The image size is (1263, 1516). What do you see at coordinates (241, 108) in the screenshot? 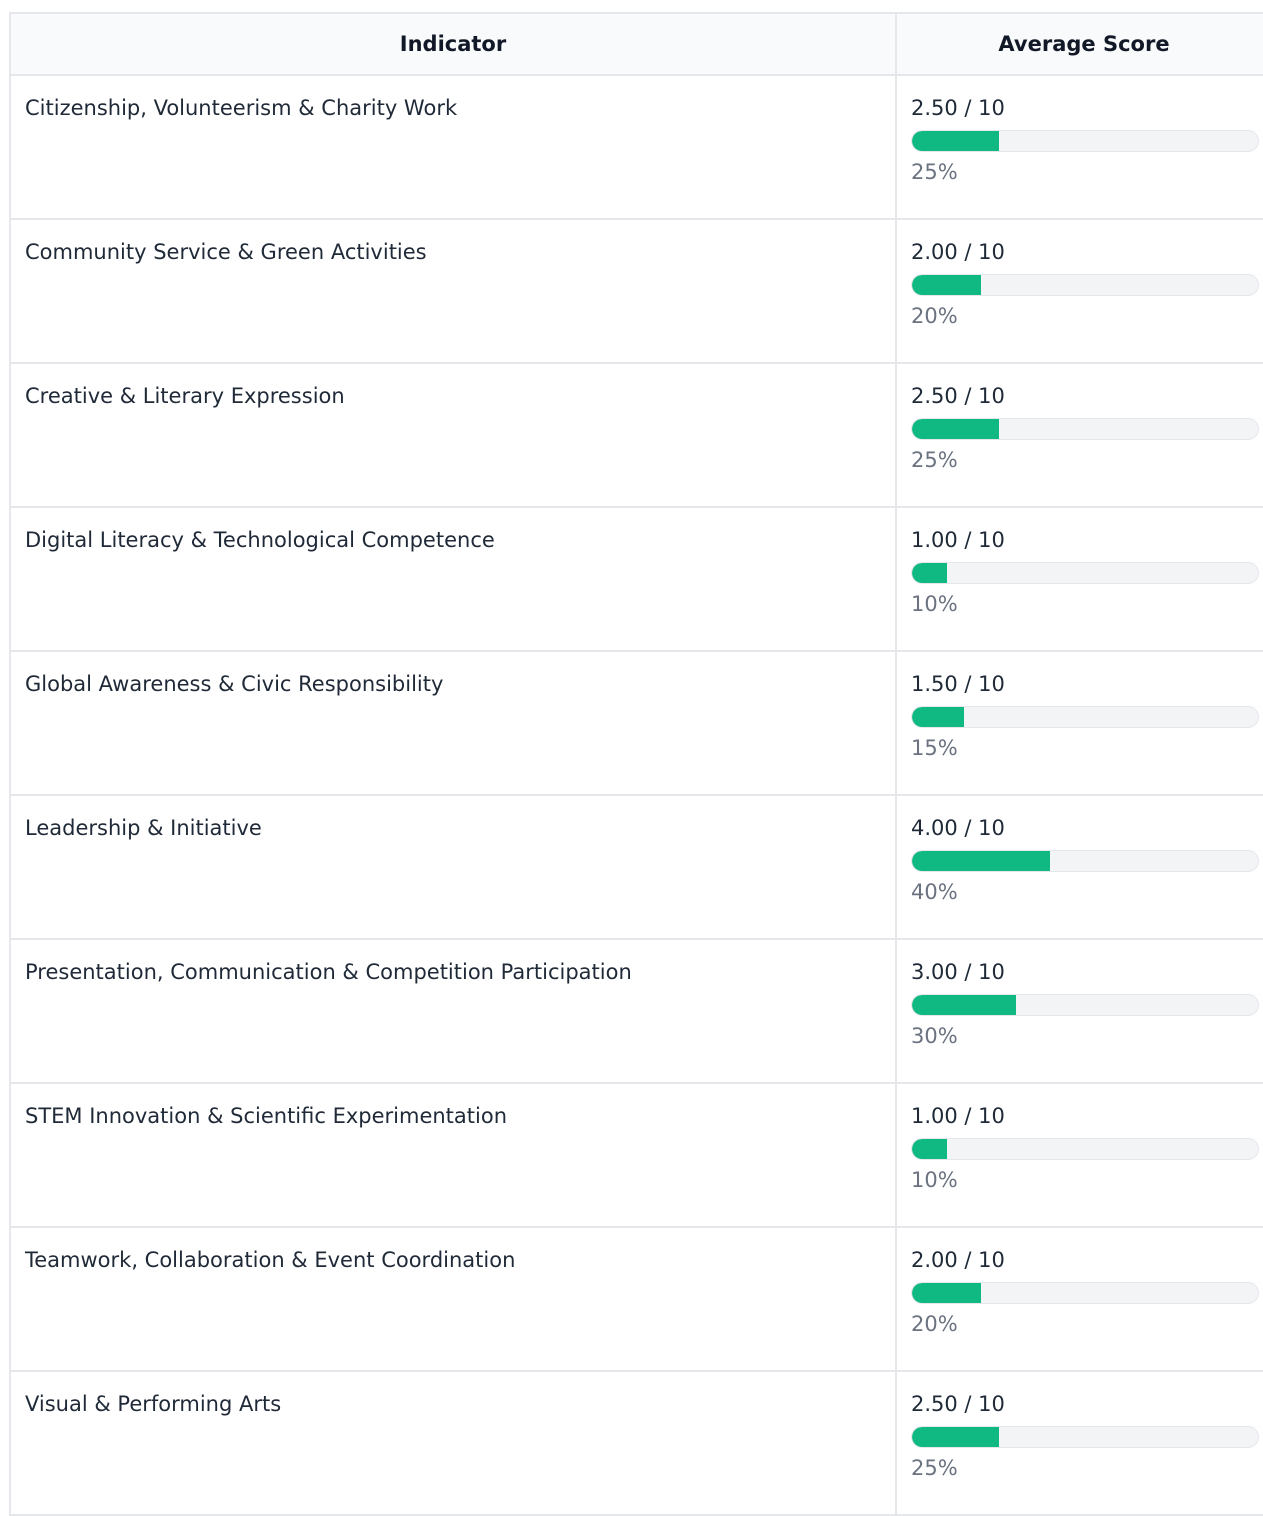
I see `indicator-name: Citizenship, Volunteerism & Charity Work` at bounding box center [241, 108].